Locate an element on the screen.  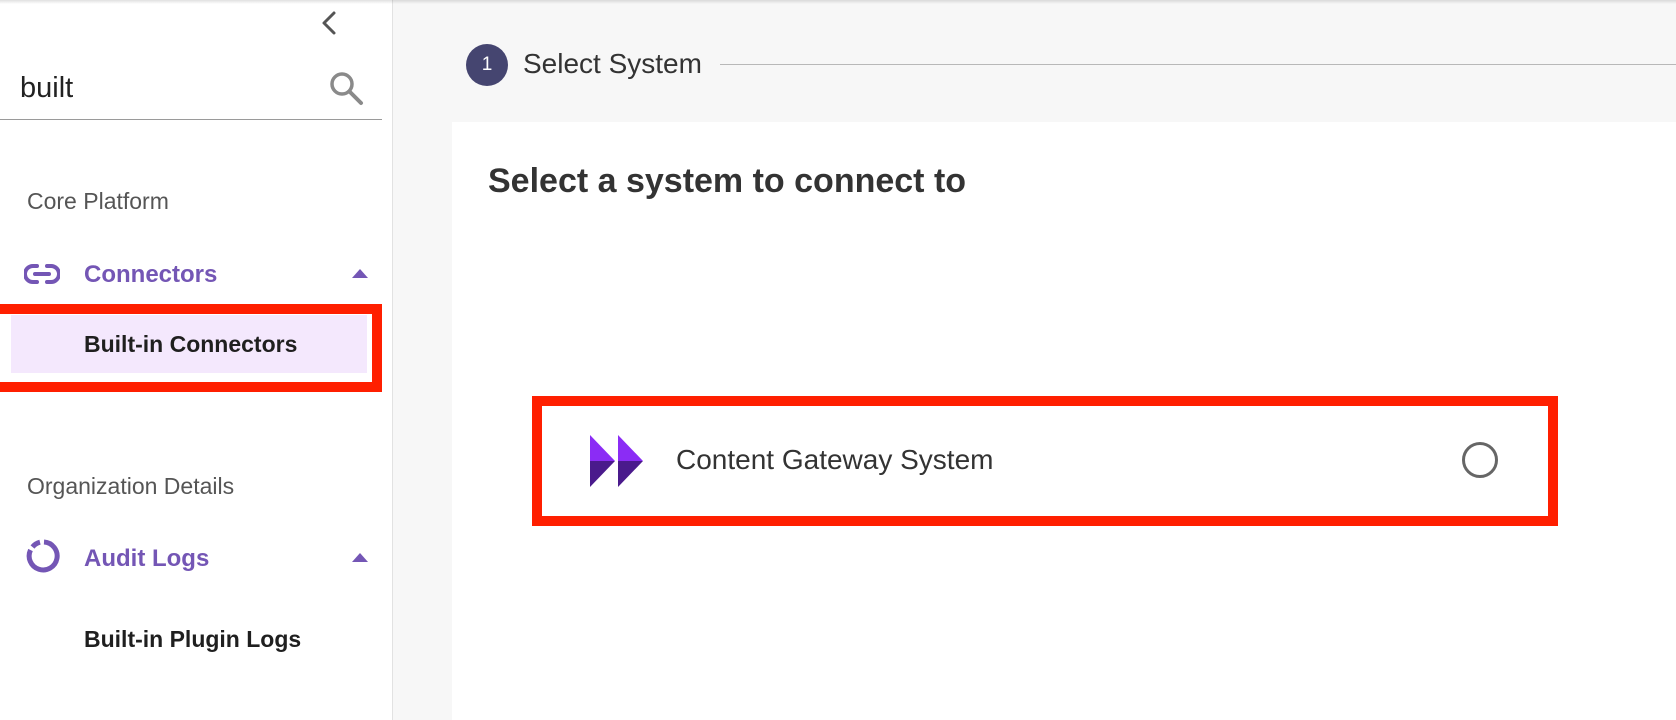
search-icon is located at coordinates (346, 88).